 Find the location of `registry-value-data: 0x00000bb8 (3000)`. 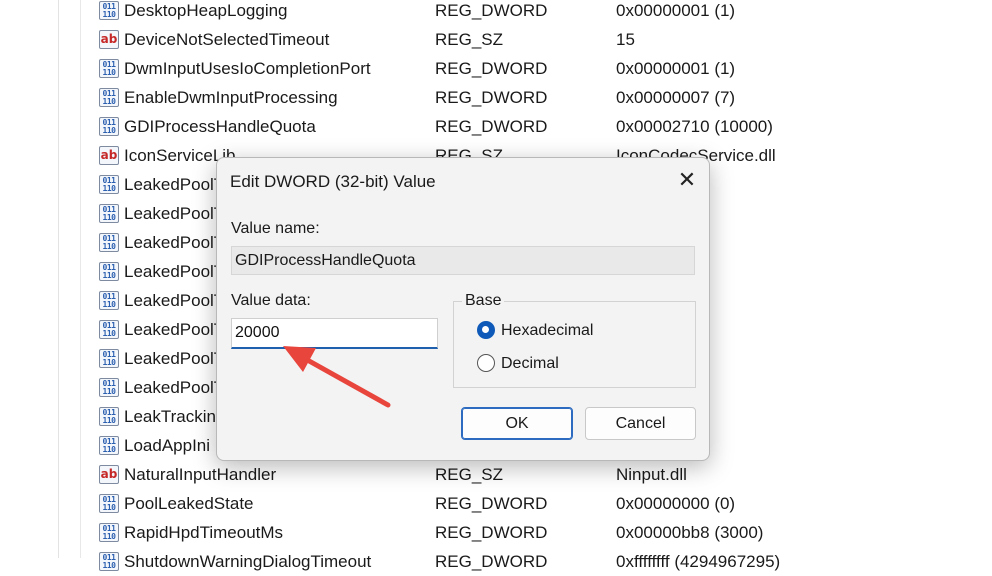

registry-value-data: 0x00000bb8 (3000) is located at coordinates (690, 532).